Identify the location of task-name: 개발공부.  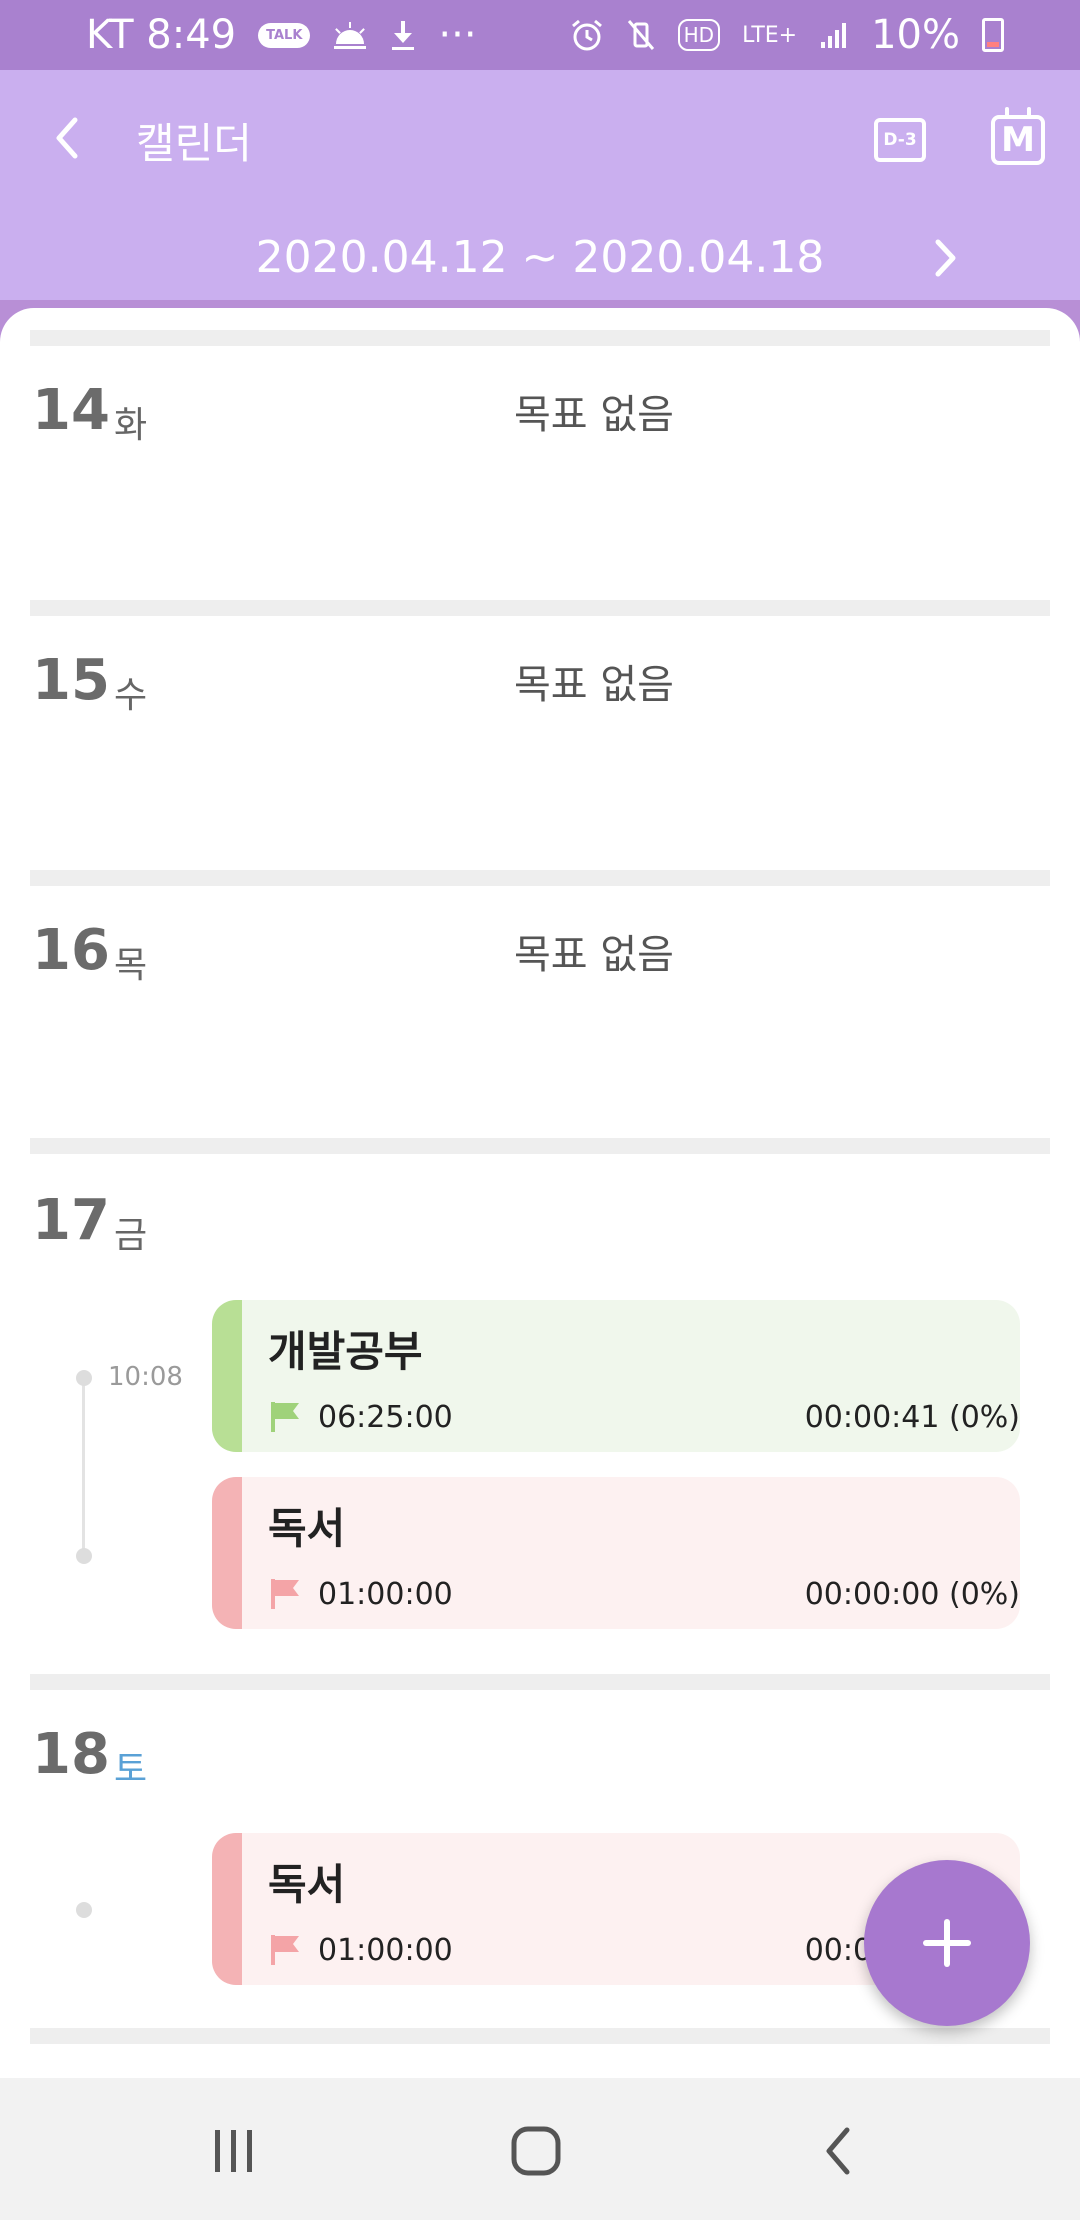
(345, 1351).